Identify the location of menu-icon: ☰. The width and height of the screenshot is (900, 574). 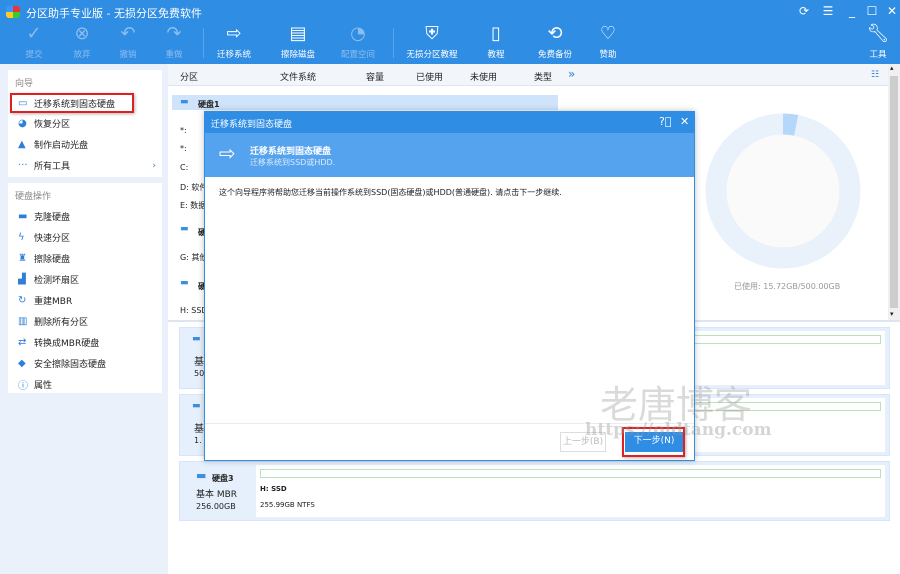
(828, 11).